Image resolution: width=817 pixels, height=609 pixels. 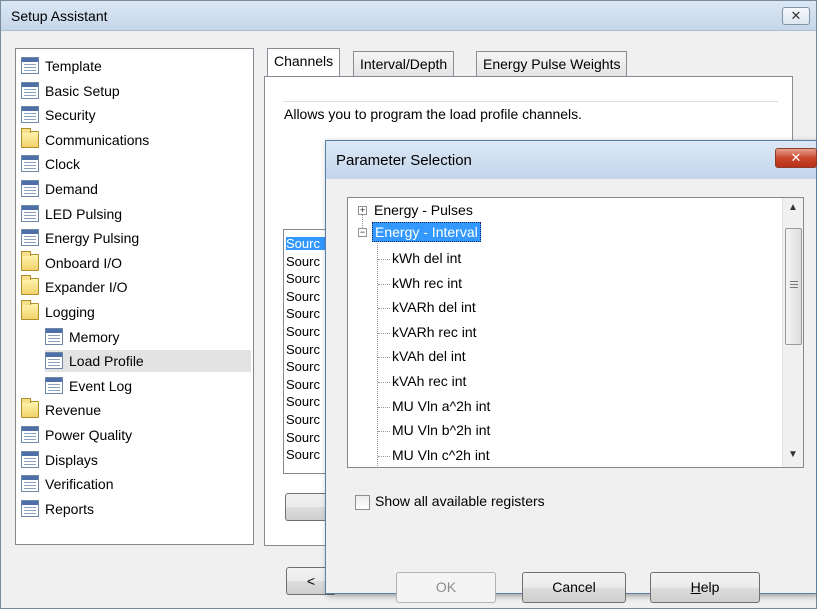 I want to click on nav-item-label: Verification, so click(x=79, y=484).